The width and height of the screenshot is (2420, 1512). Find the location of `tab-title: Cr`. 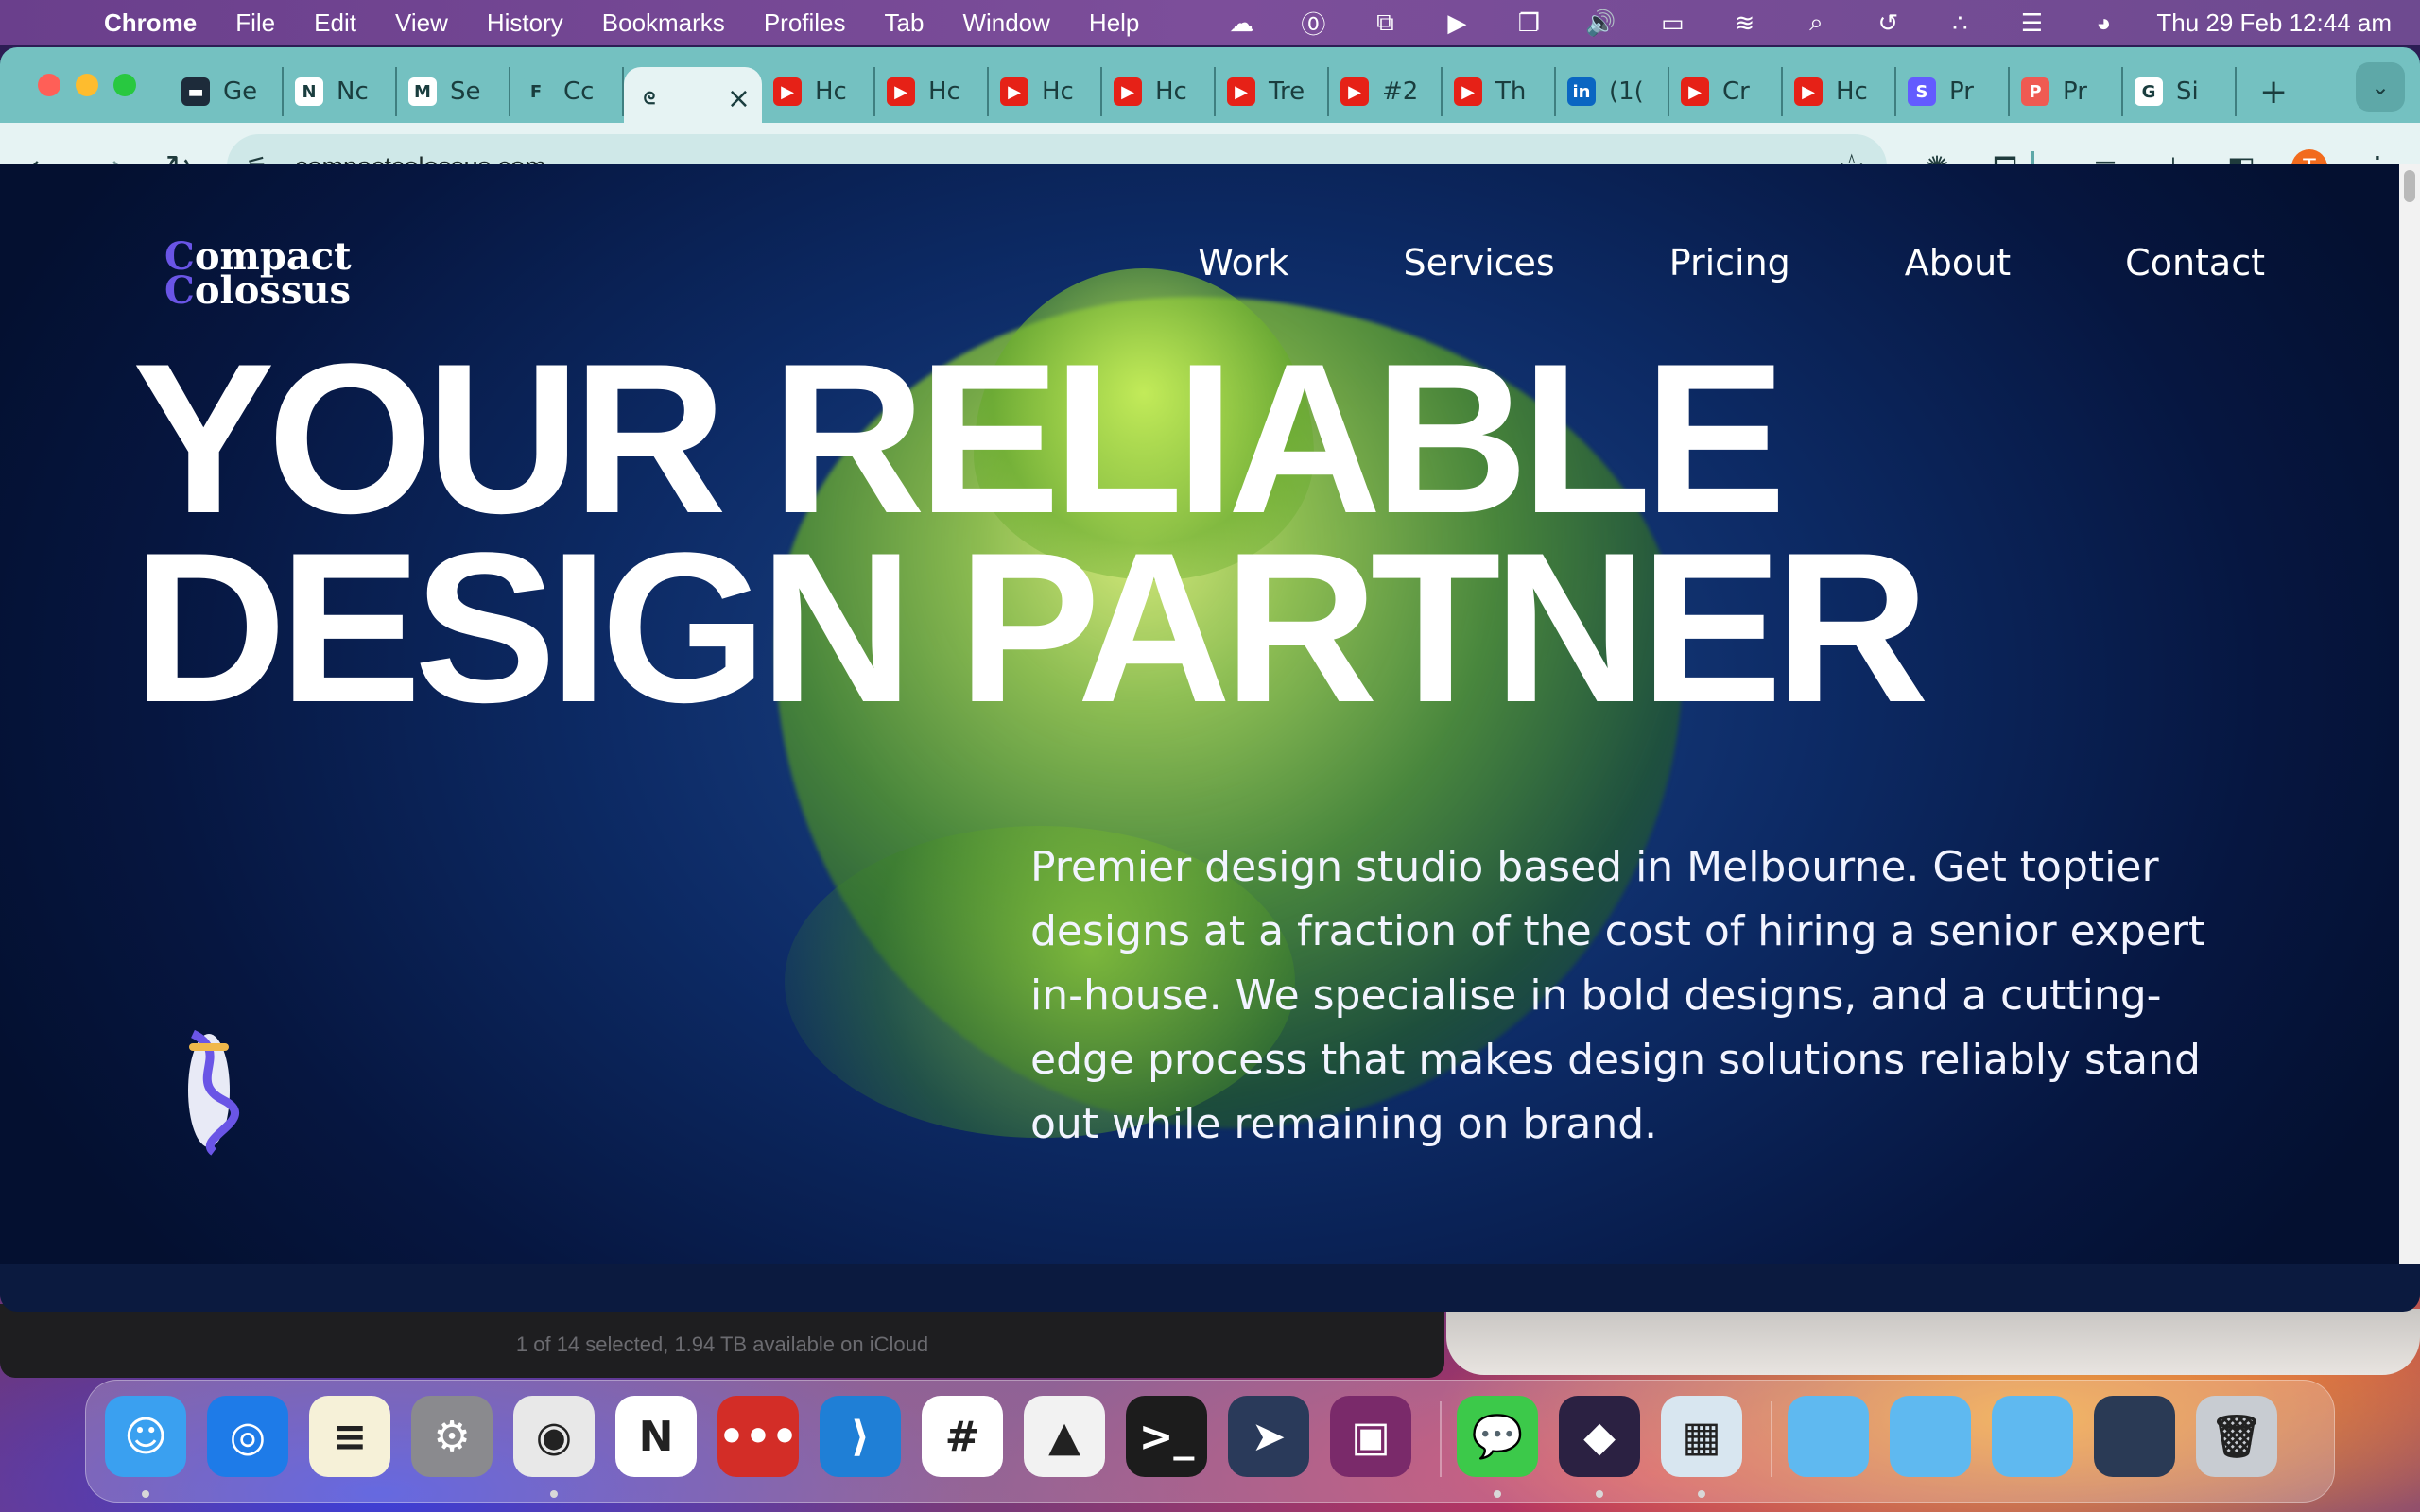

tab-title: Cr is located at coordinates (1736, 91).